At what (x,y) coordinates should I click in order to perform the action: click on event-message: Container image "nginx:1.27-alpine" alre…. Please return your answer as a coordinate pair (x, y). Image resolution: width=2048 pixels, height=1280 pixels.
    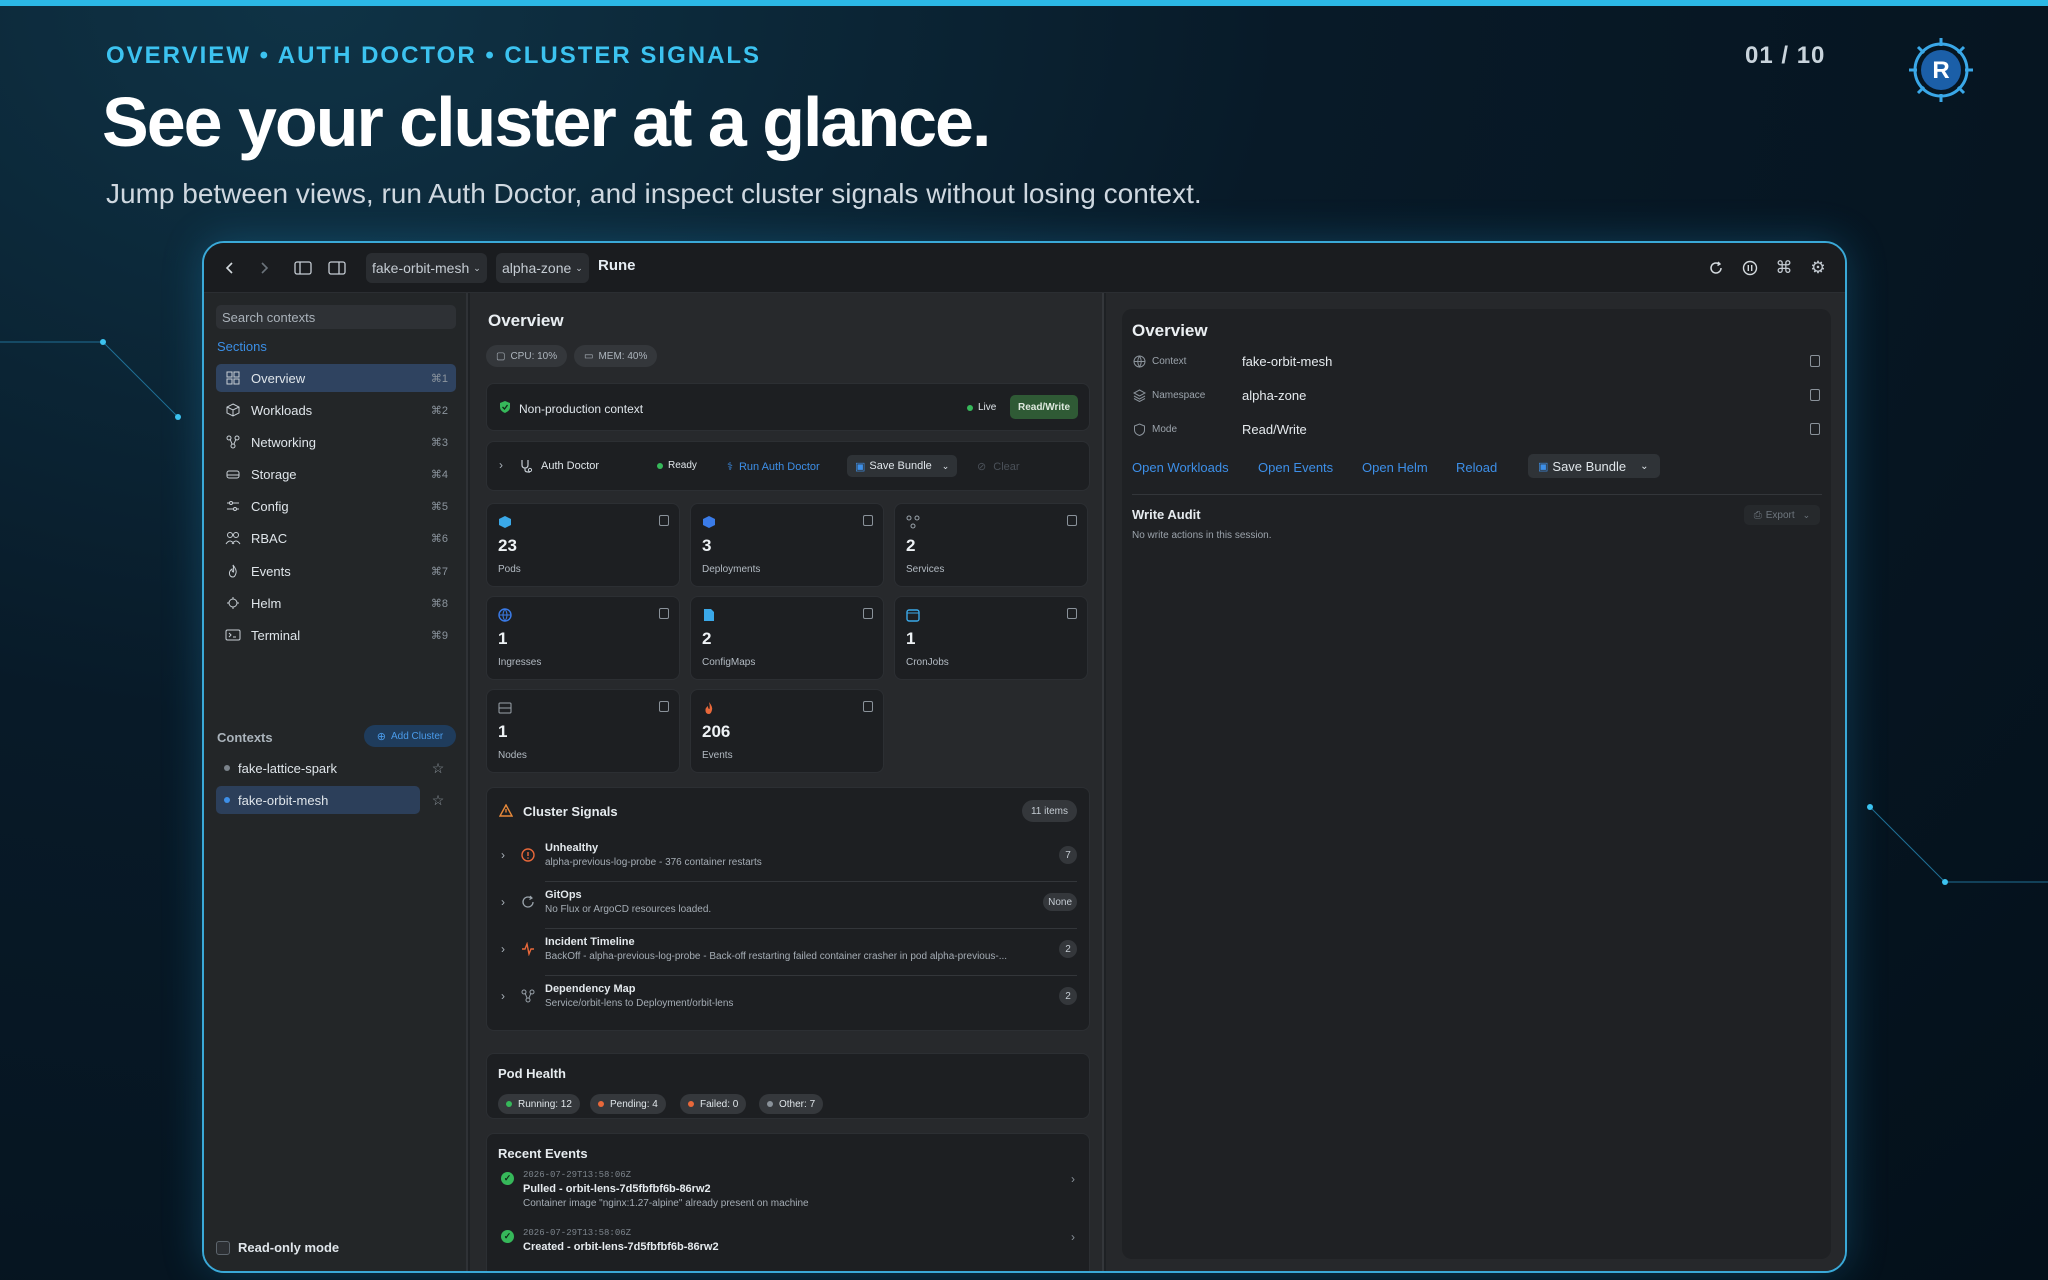
    Looking at the image, I should click on (666, 1203).